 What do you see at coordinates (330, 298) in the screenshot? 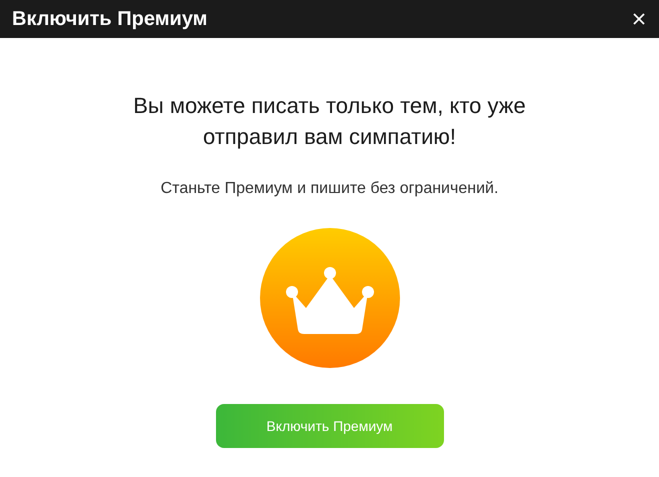
I see `crown-medal-icon` at bounding box center [330, 298].